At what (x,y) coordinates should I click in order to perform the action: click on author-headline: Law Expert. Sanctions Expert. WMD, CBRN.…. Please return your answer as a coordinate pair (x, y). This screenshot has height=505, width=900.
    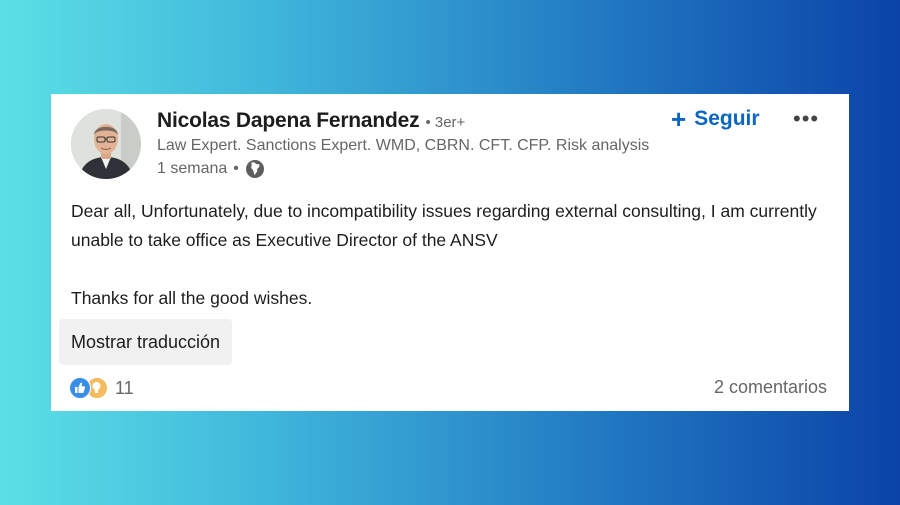
    Looking at the image, I should click on (403, 145).